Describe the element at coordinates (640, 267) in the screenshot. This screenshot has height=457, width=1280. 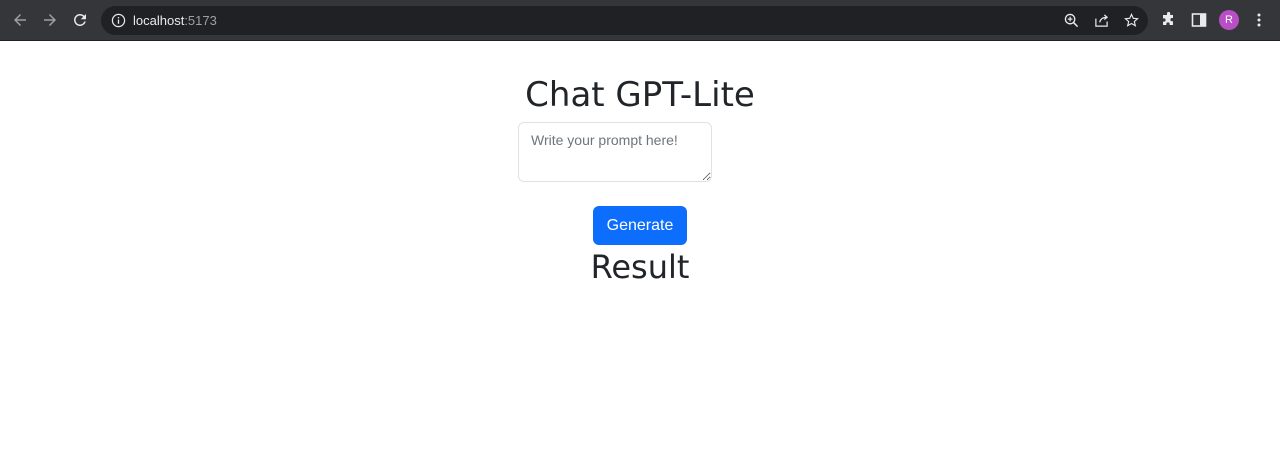
I see `result-heading: Result` at that location.